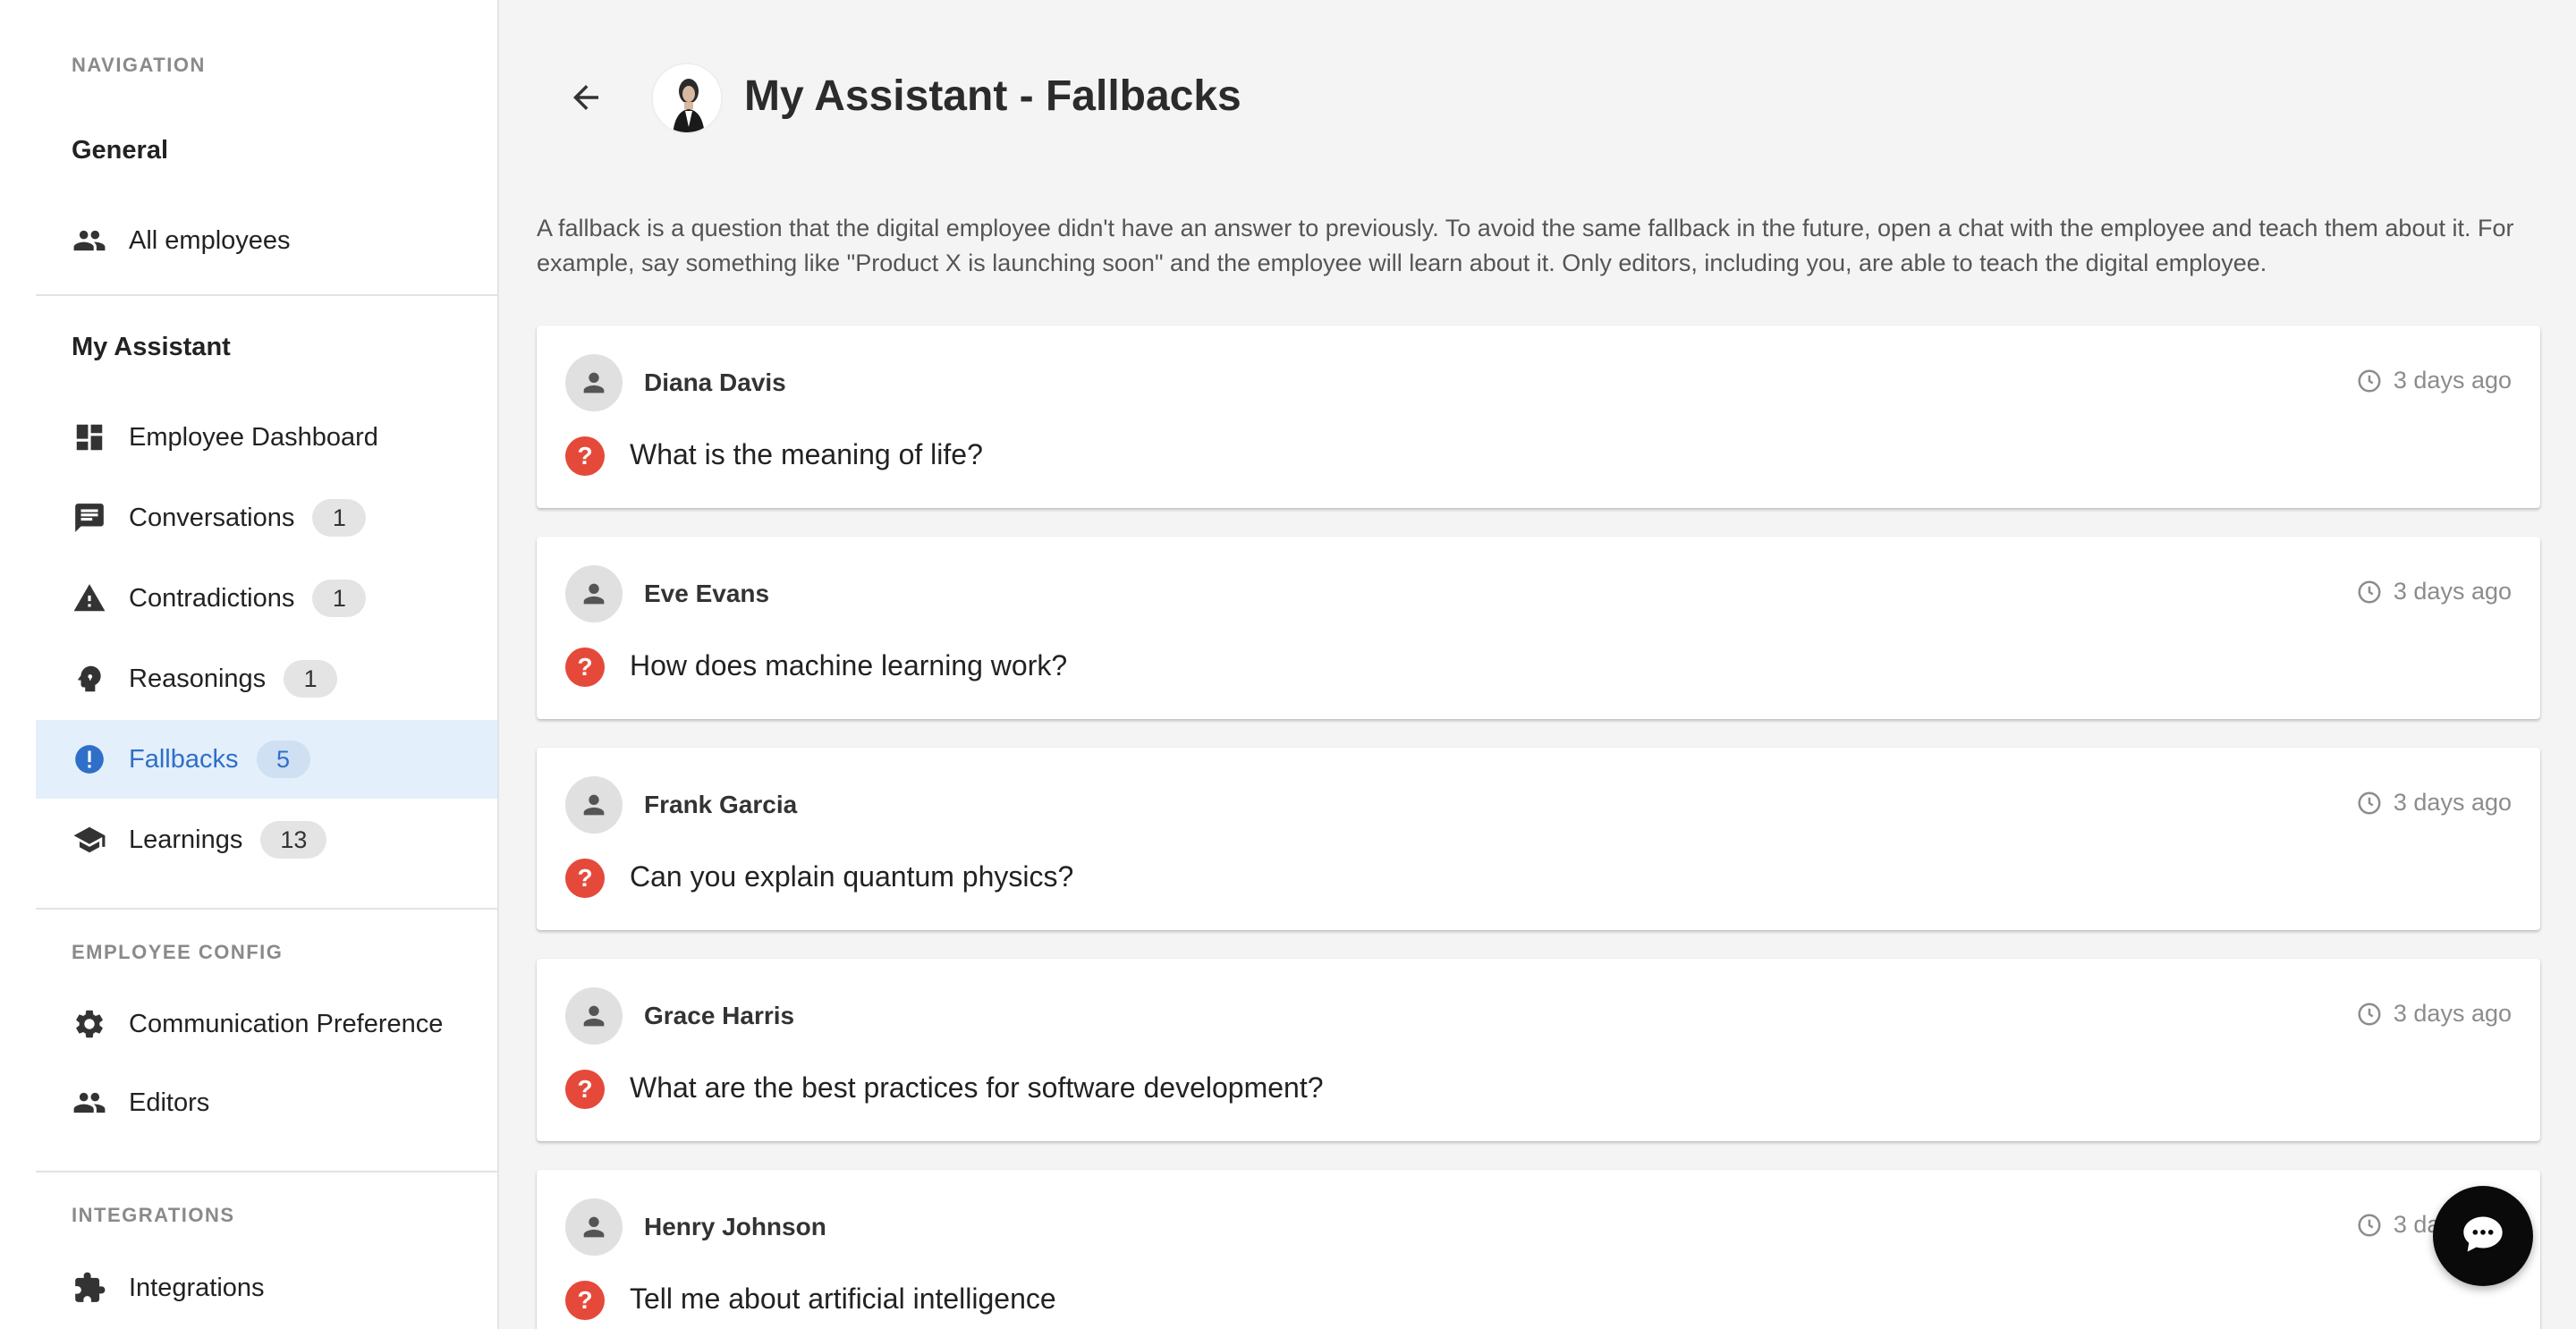 This screenshot has width=2576, height=1329. I want to click on sidebar-item-reasonings: Reasonings 1, so click(266, 678).